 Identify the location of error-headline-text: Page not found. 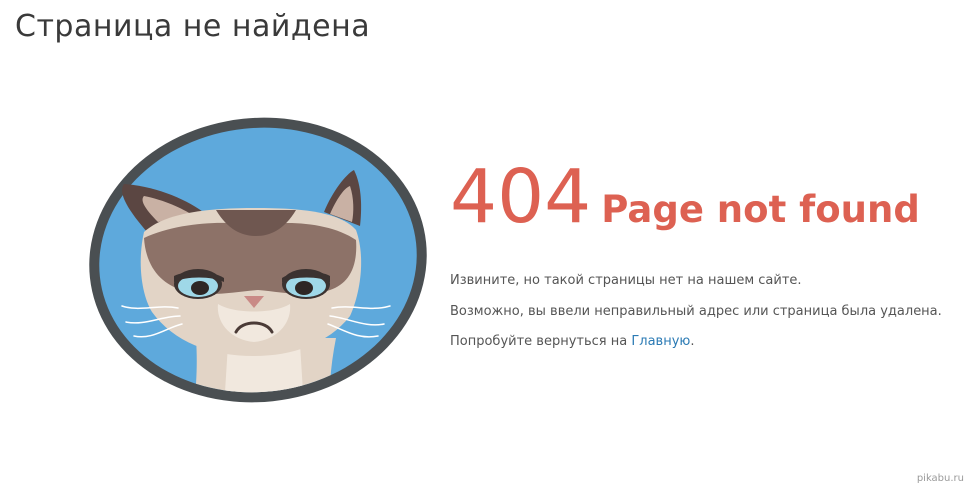
(760, 209).